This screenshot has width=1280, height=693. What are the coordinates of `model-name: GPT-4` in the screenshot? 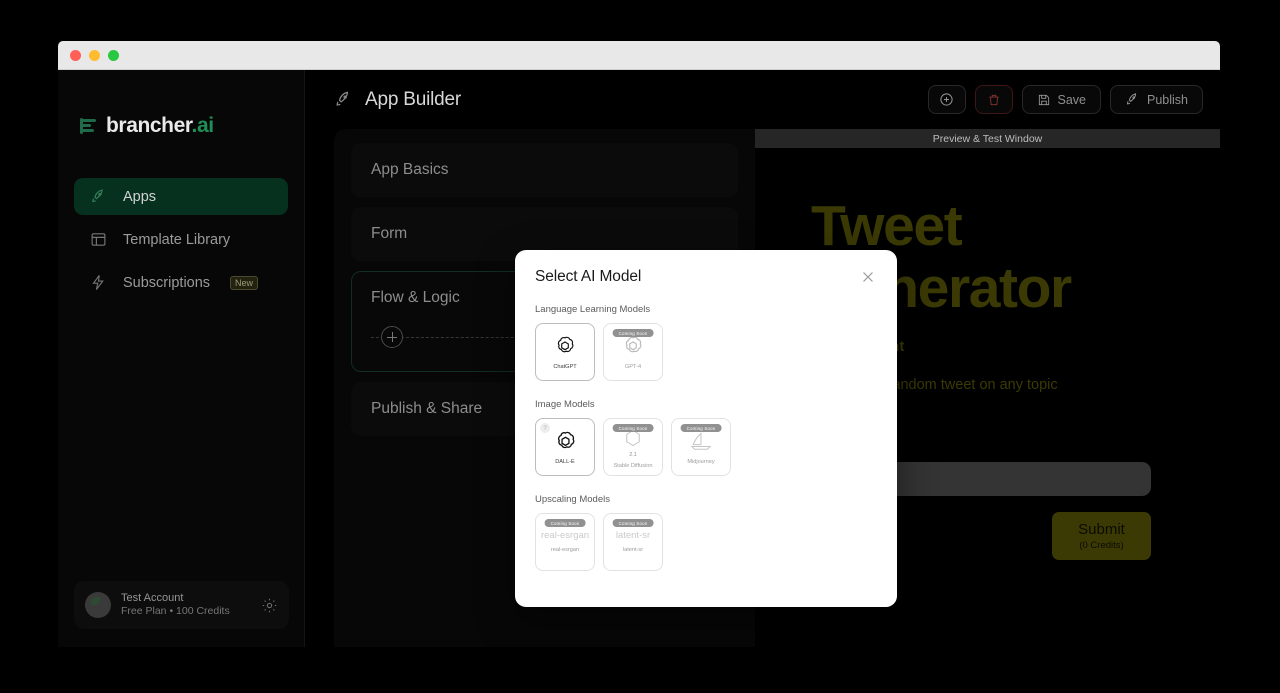 It's located at (633, 367).